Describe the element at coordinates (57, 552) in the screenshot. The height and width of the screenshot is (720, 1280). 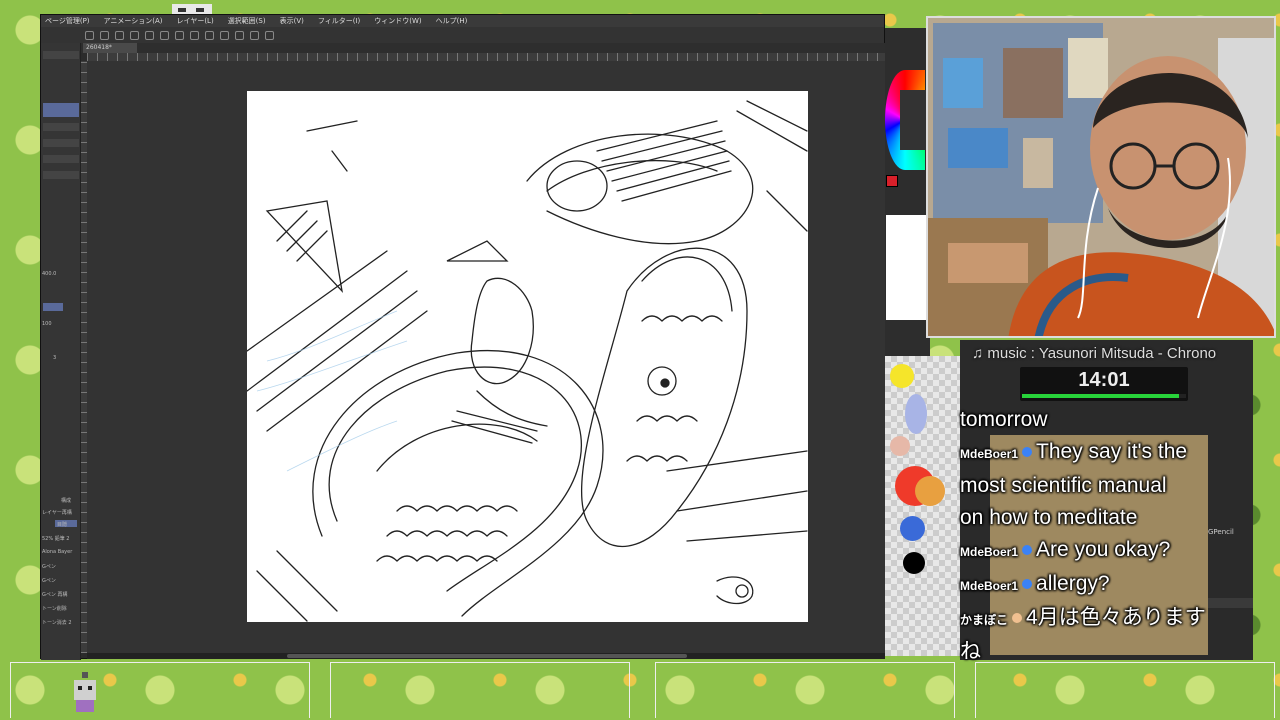
I see `layer-label-4: Alona Bayer` at that location.